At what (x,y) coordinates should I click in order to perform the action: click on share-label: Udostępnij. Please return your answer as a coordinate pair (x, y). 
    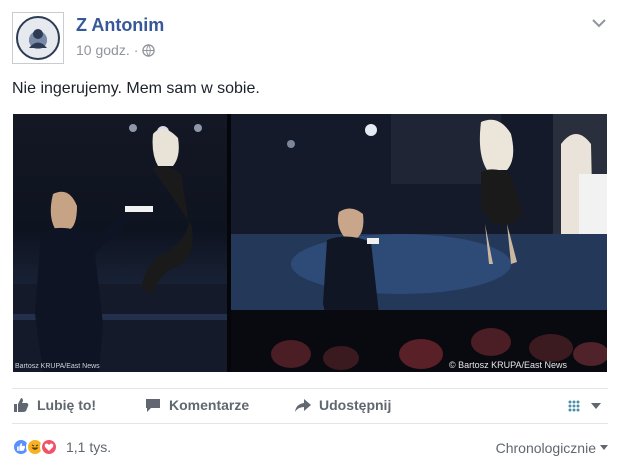
    Looking at the image, I should click on (355, 405).